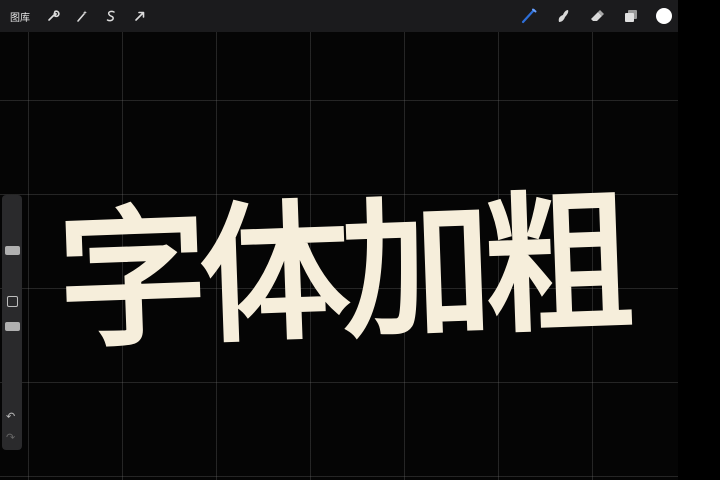  What do you see at coordinates (10, 416) in the screenshot?
I see `undo-icon: ↶` at bounding box center [10, 416].